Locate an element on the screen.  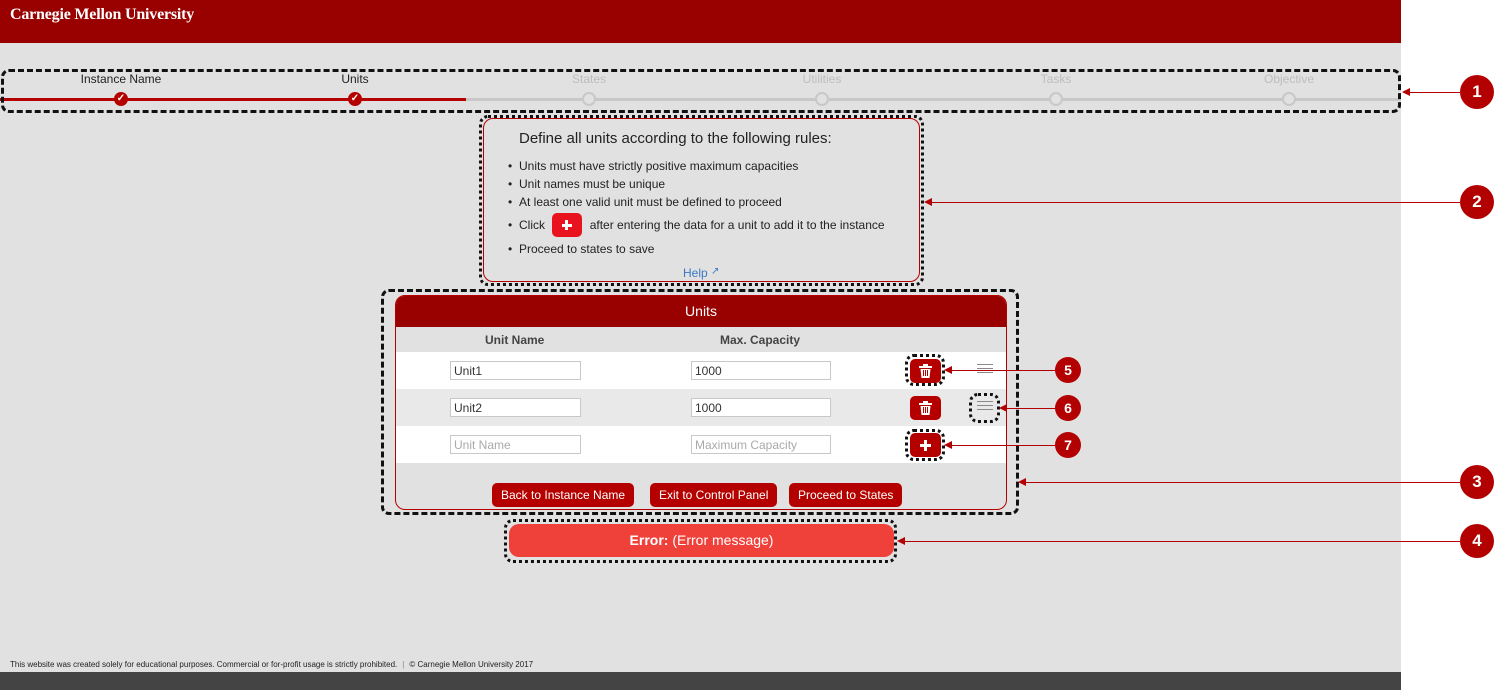
top-bar: Carnegie Mellon University is located at coordinates (700, 21).